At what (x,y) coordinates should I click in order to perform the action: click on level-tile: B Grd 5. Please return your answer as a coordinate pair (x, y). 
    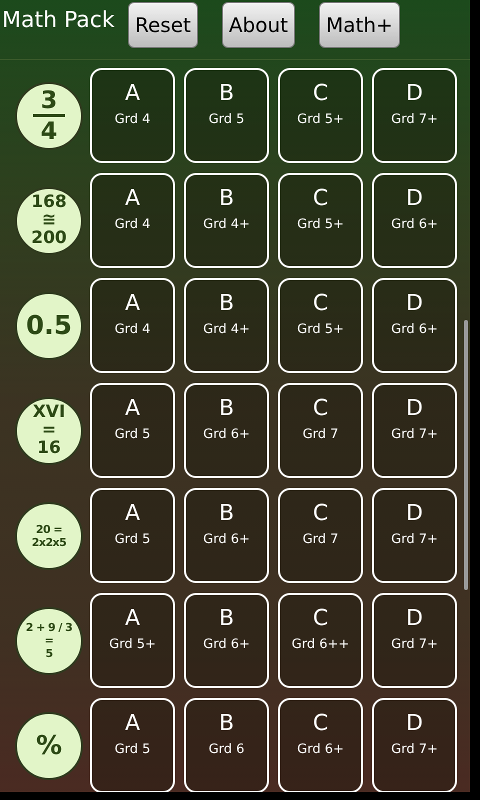
    Looking at the image, I should click on (226, 115).